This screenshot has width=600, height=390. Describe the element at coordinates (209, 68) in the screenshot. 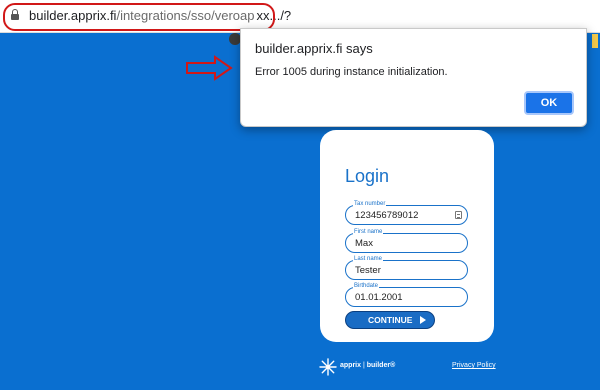

I see `red-arrow-annotation` at that location.